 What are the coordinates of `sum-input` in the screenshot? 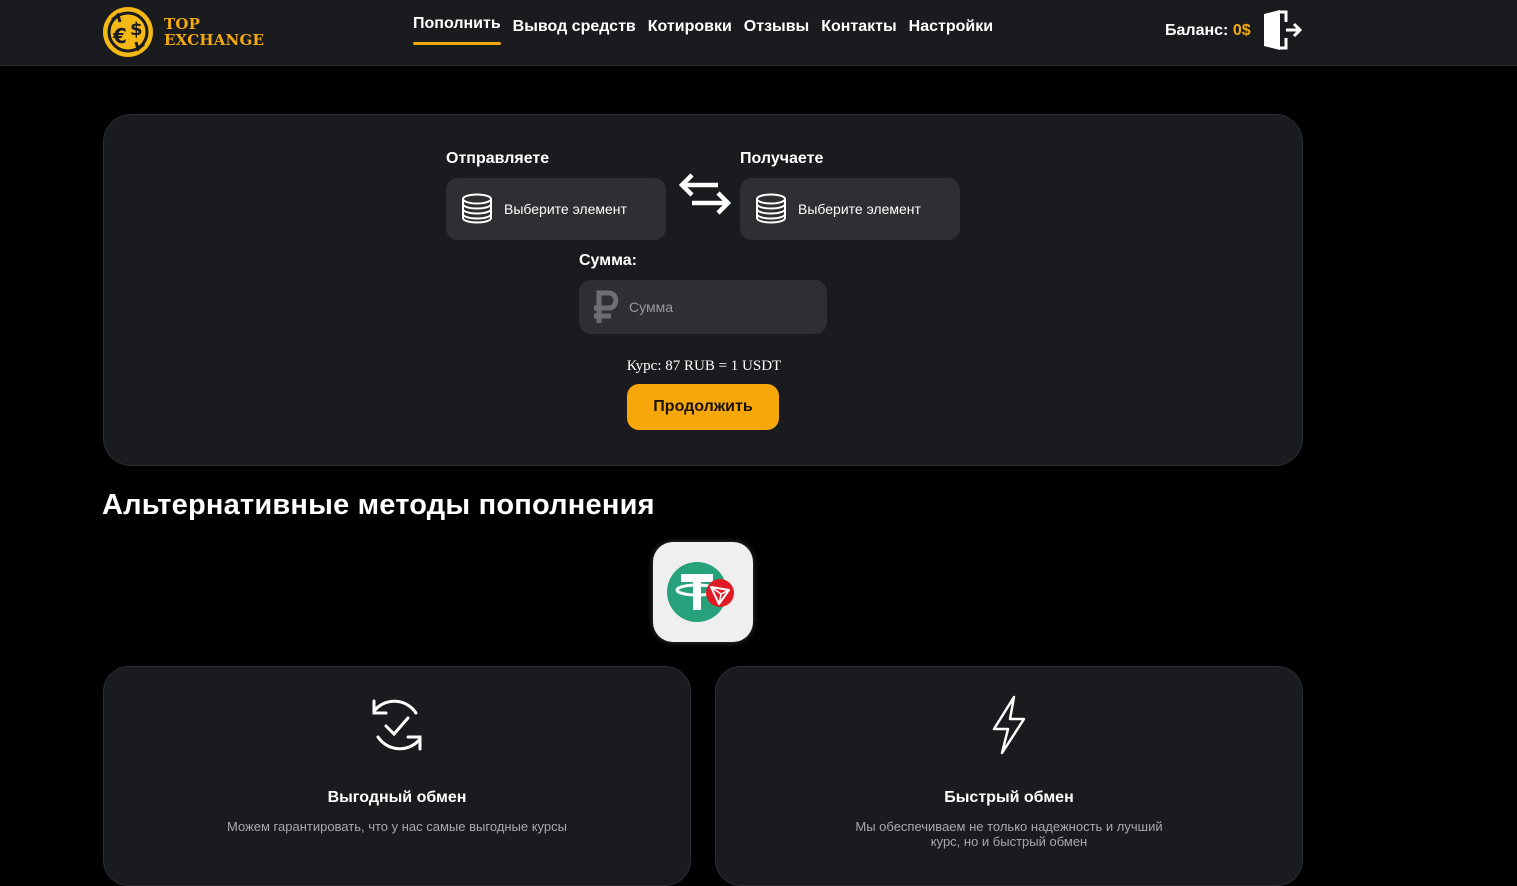 It's located at (719, 307).